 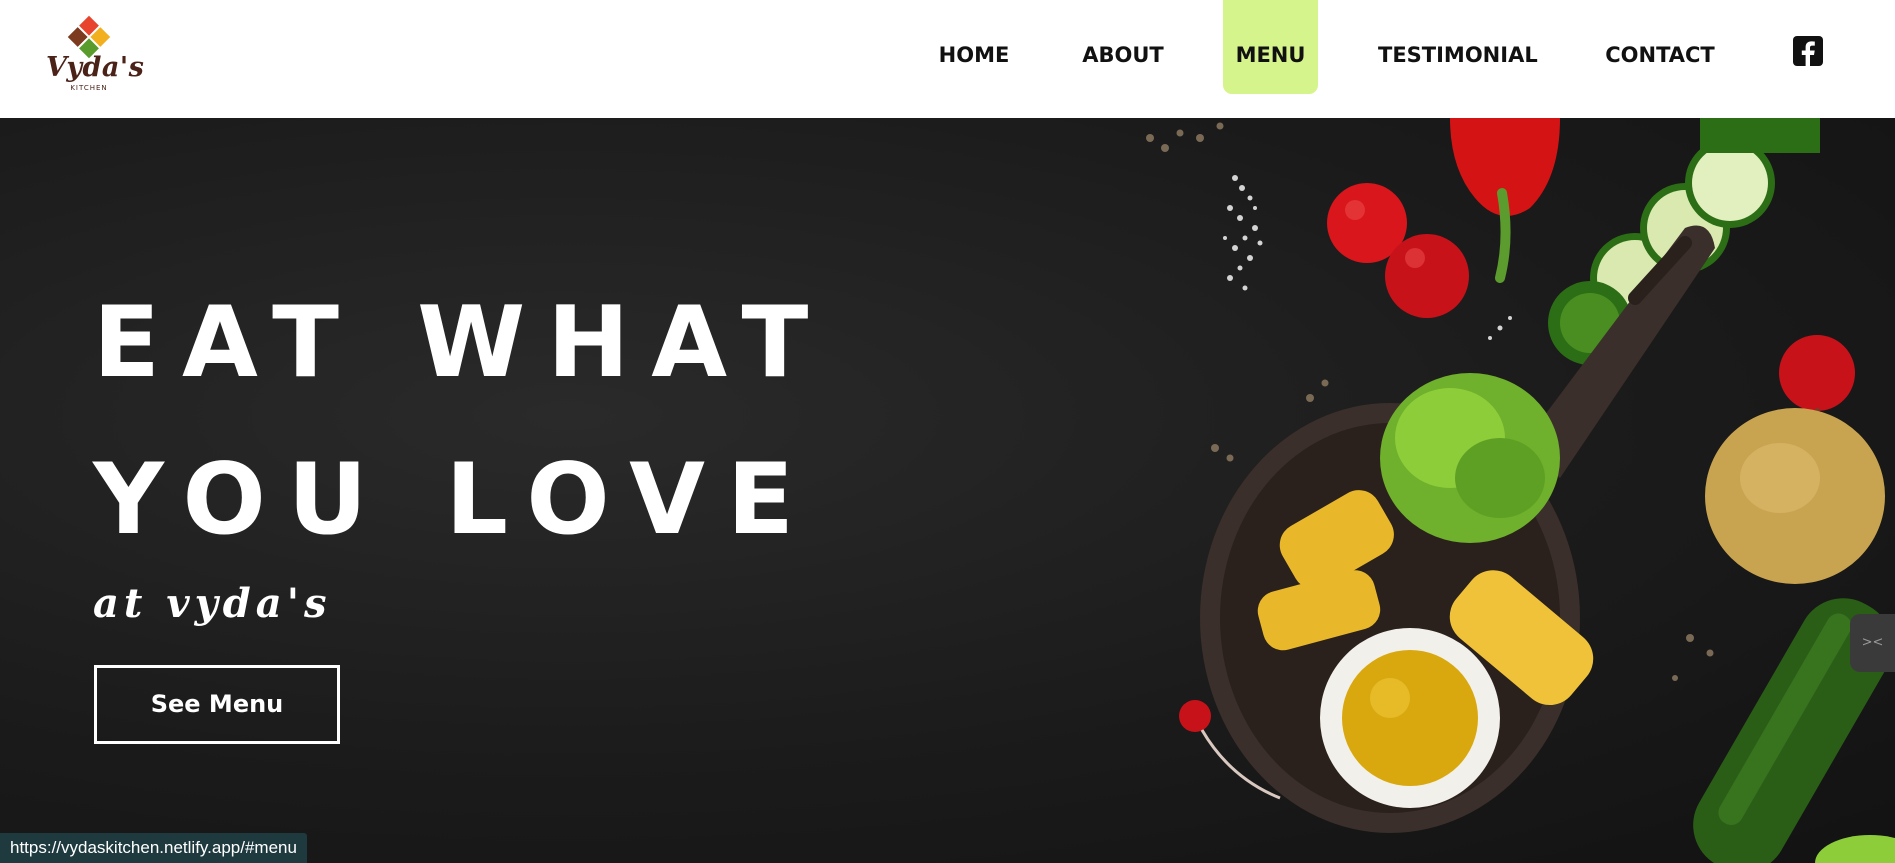 What do you see at coordinates (212, 603) in the screenshot?
I see `hero-subtitle: at vyda's` at bounding box center [212, 603].